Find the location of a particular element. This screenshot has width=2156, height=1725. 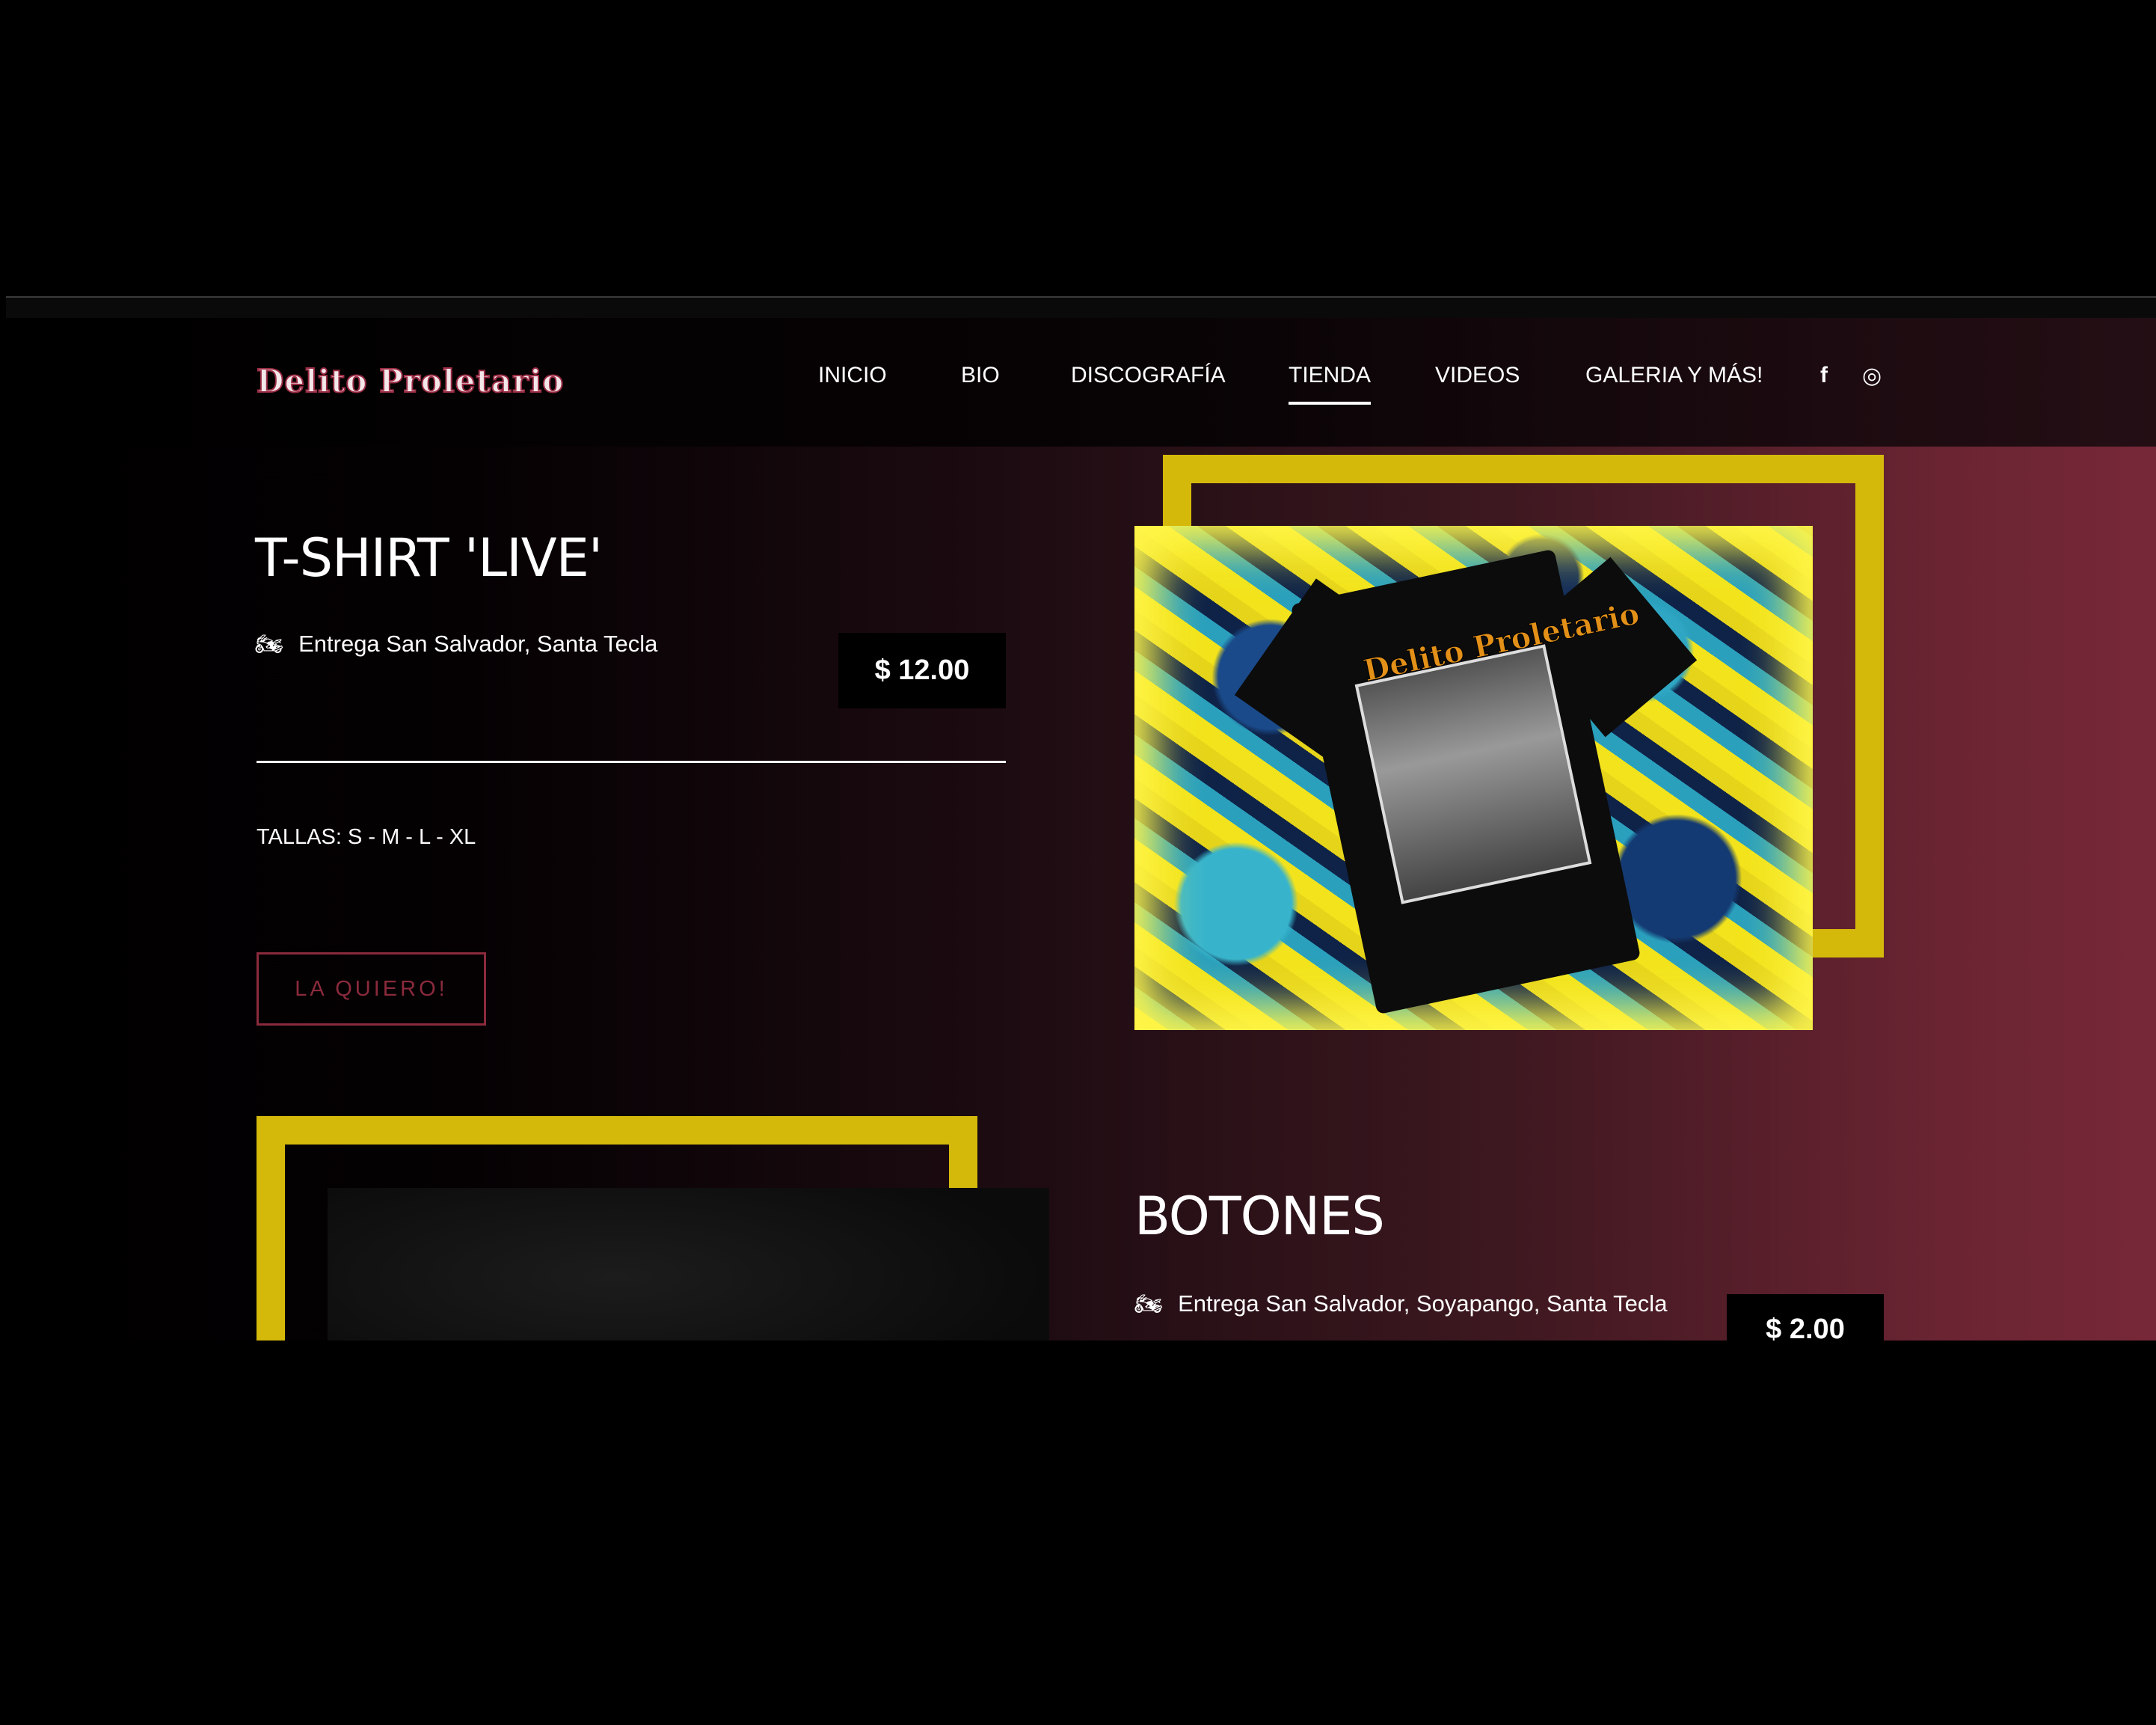

product-title: T-SHIRT 'LIVE' is located at coordinates (429, 558).